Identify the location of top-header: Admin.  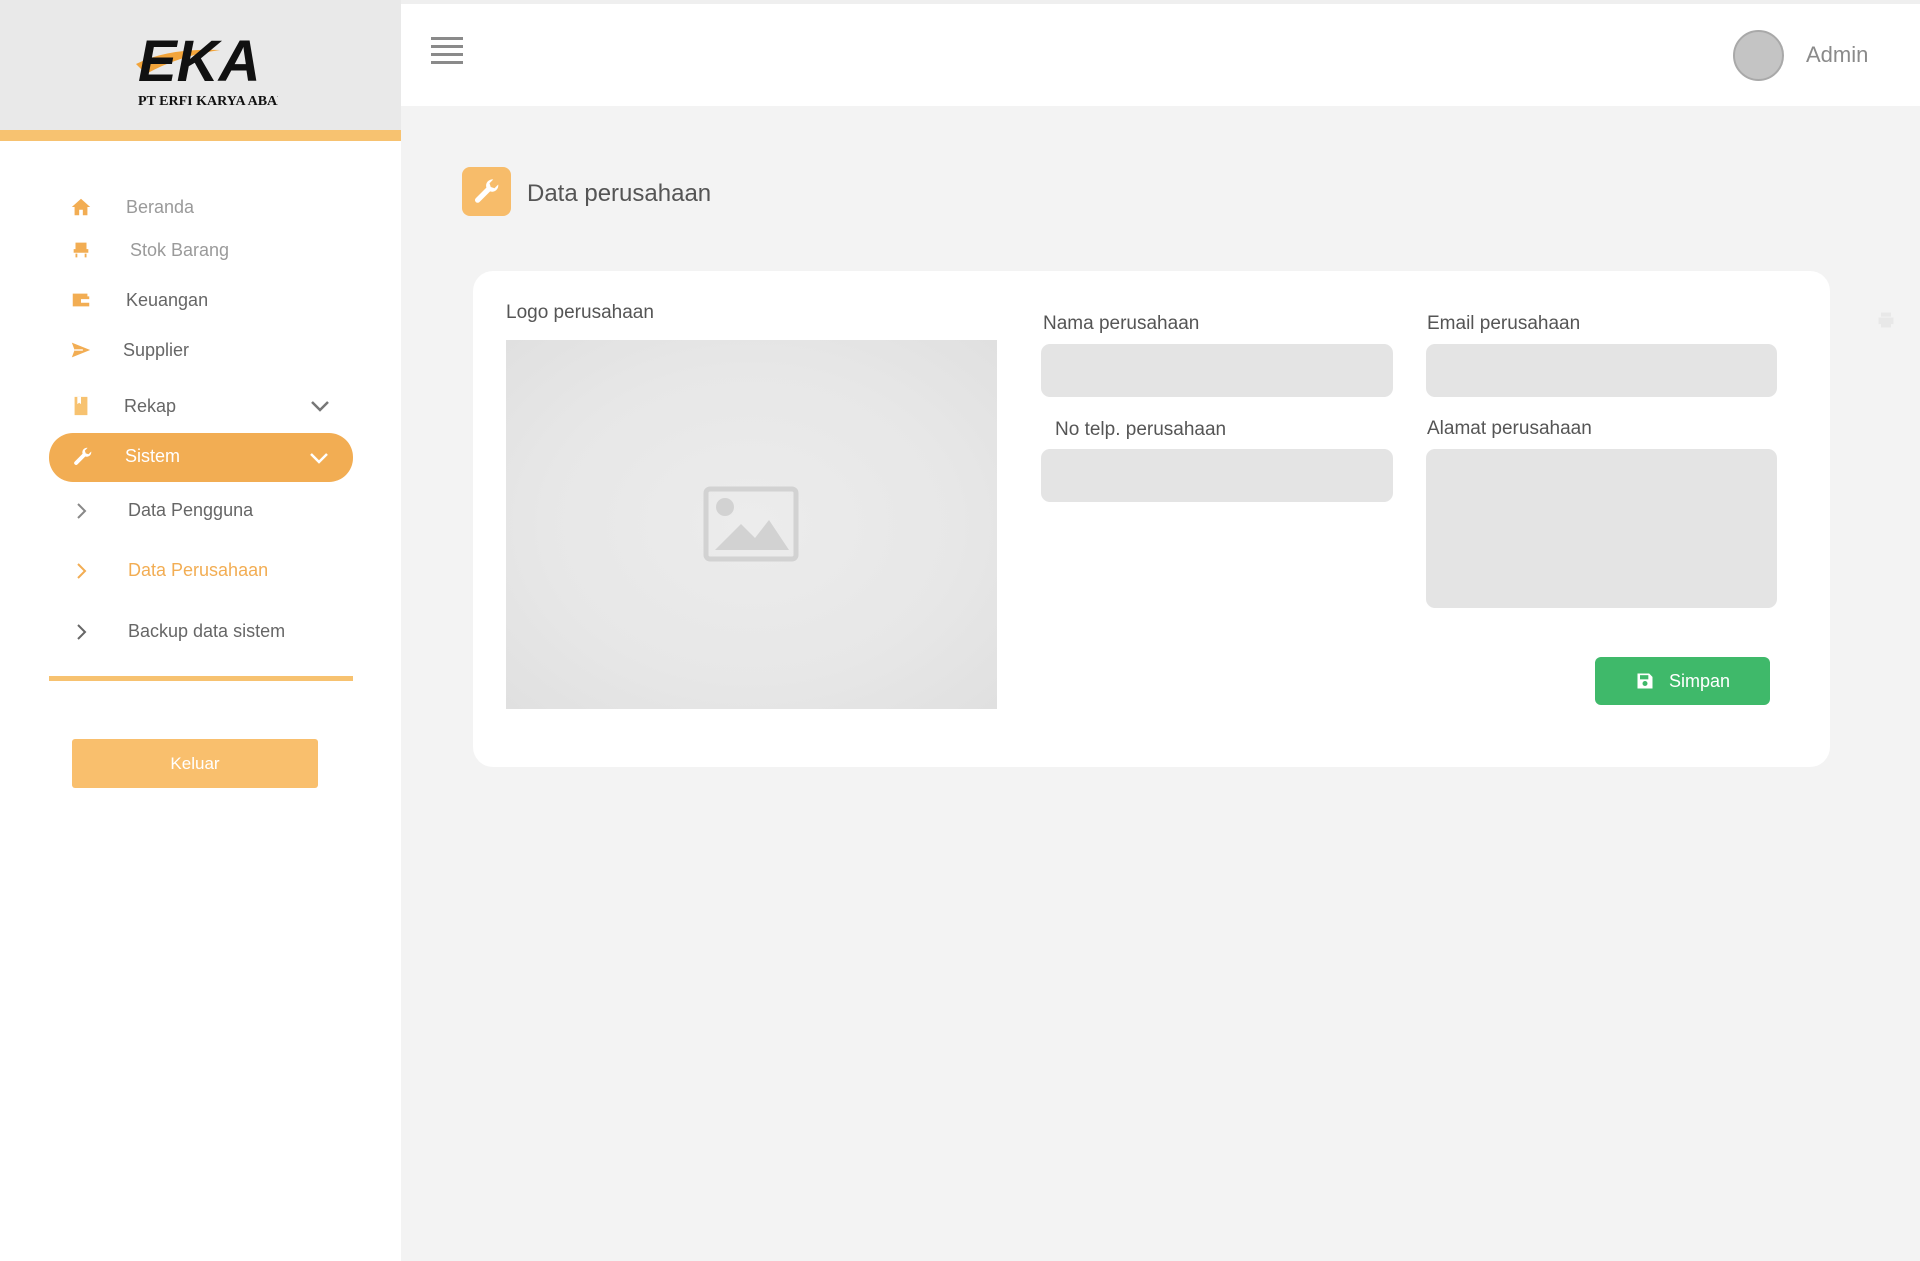
(1160, 55).